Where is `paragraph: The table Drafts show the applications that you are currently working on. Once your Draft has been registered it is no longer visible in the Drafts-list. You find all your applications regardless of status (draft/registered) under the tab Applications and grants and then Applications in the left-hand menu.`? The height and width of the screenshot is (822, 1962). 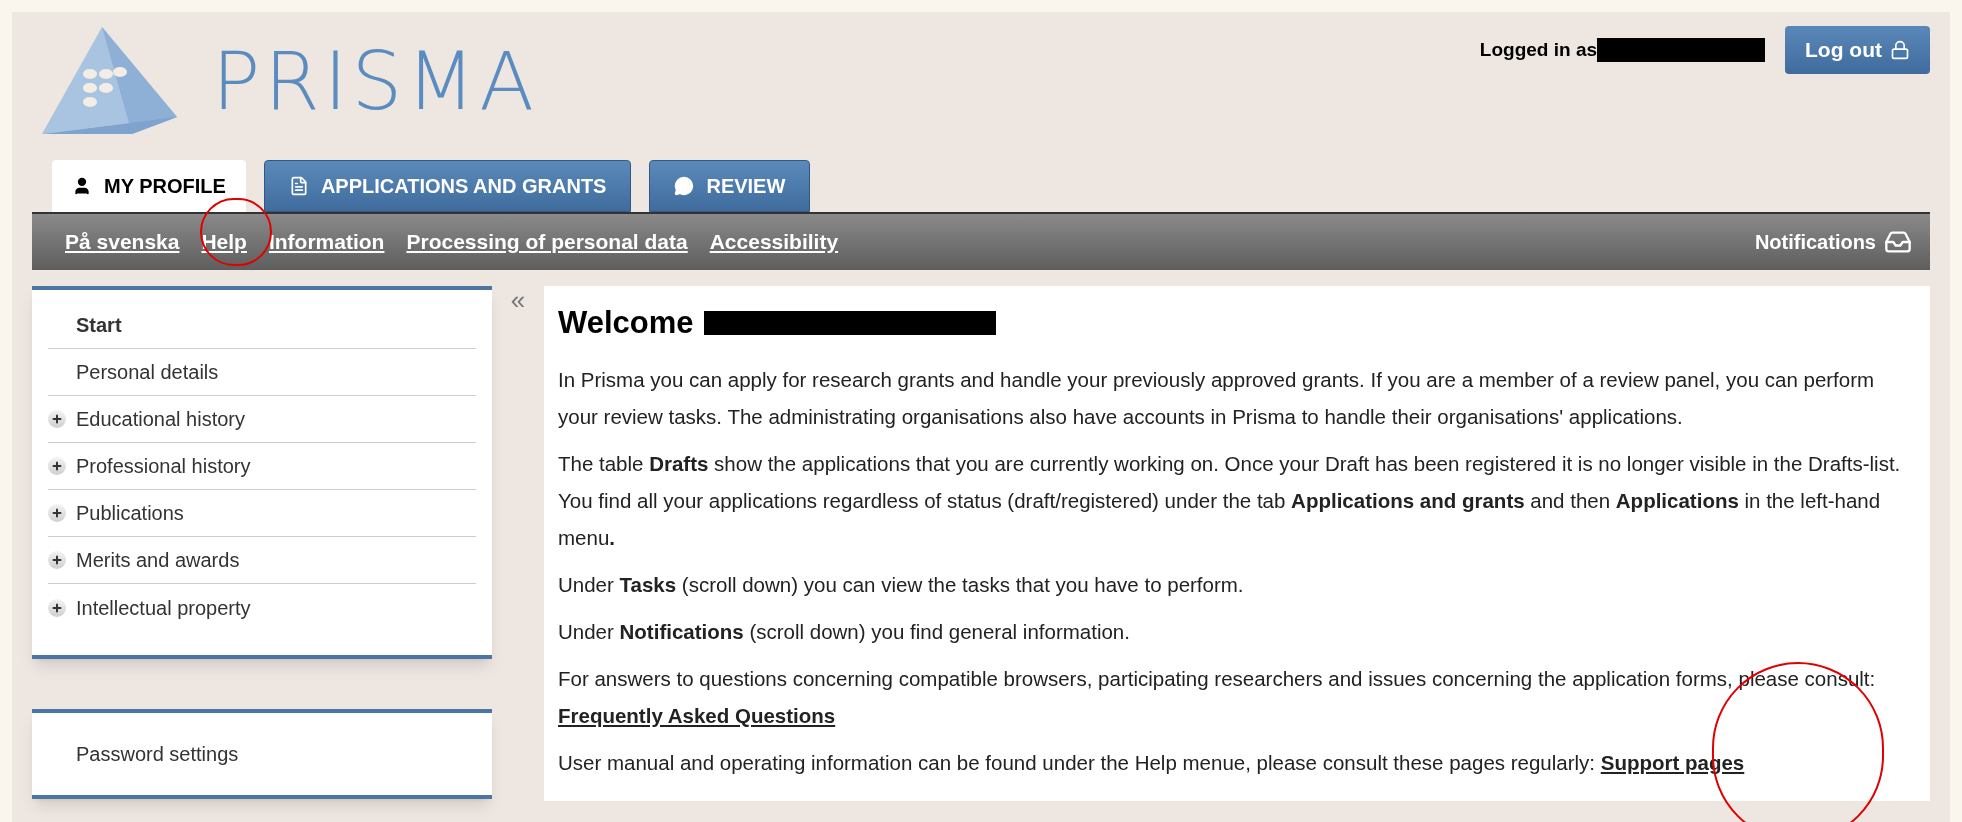 paragraph: The table Drafts show the applications that you are currently working on. Once your Draft has been registered it is no longer visible in the Drafts-list. You find all your applications regardless of status (draft/registered) under the tab Applications and grants and then Applications in the left-hand menu. is located at coordinates (1230, 500).